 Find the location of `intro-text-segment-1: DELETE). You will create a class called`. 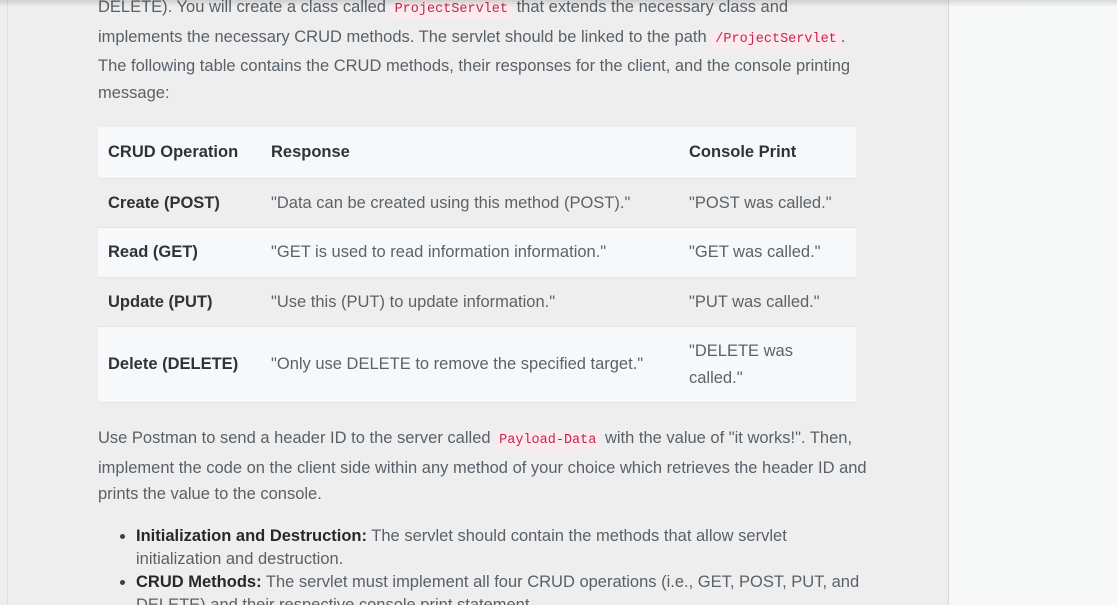

intro-text-segment-1: DELETE). You will create a class called is located at coordinates (244, 8).